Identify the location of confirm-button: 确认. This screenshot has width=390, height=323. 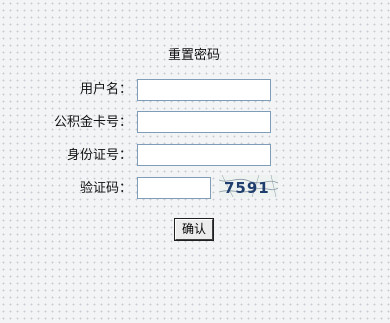
(194, 229).